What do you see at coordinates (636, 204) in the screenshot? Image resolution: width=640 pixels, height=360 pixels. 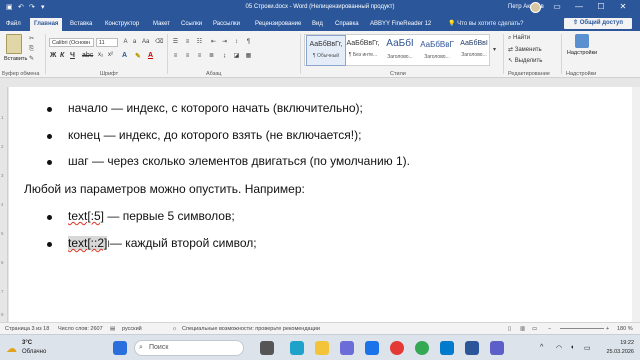 I see `vertical-scrollbar` at bounding box center [636, 204].